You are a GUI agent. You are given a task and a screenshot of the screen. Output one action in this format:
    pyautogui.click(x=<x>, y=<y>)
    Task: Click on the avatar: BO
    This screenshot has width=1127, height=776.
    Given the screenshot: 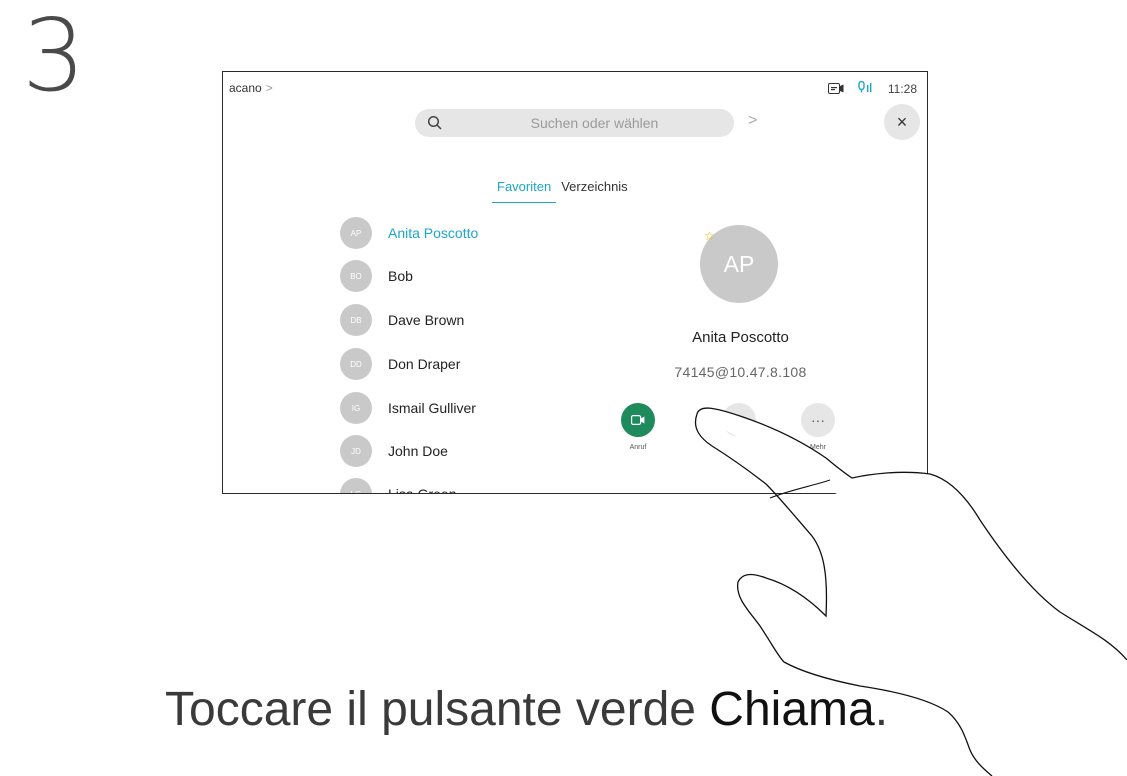 What is the action you would take?
    pyautogui.click(x=356, y=276)
    